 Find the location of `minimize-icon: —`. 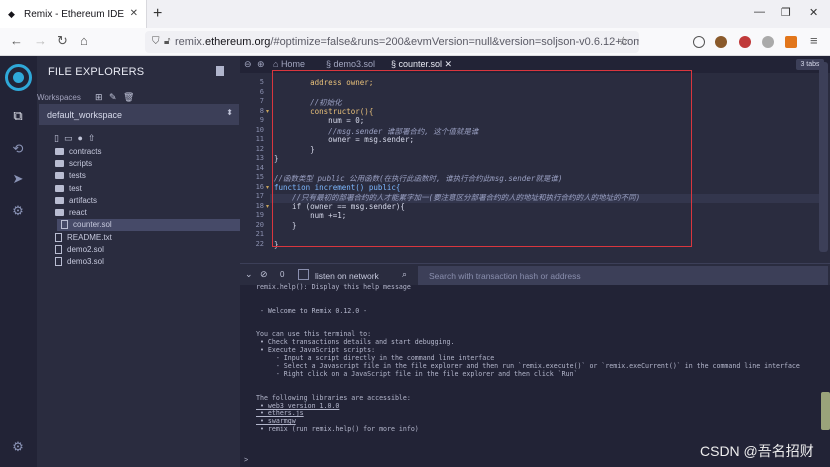

minimize-icon: — is located at coordinates (759, 12).